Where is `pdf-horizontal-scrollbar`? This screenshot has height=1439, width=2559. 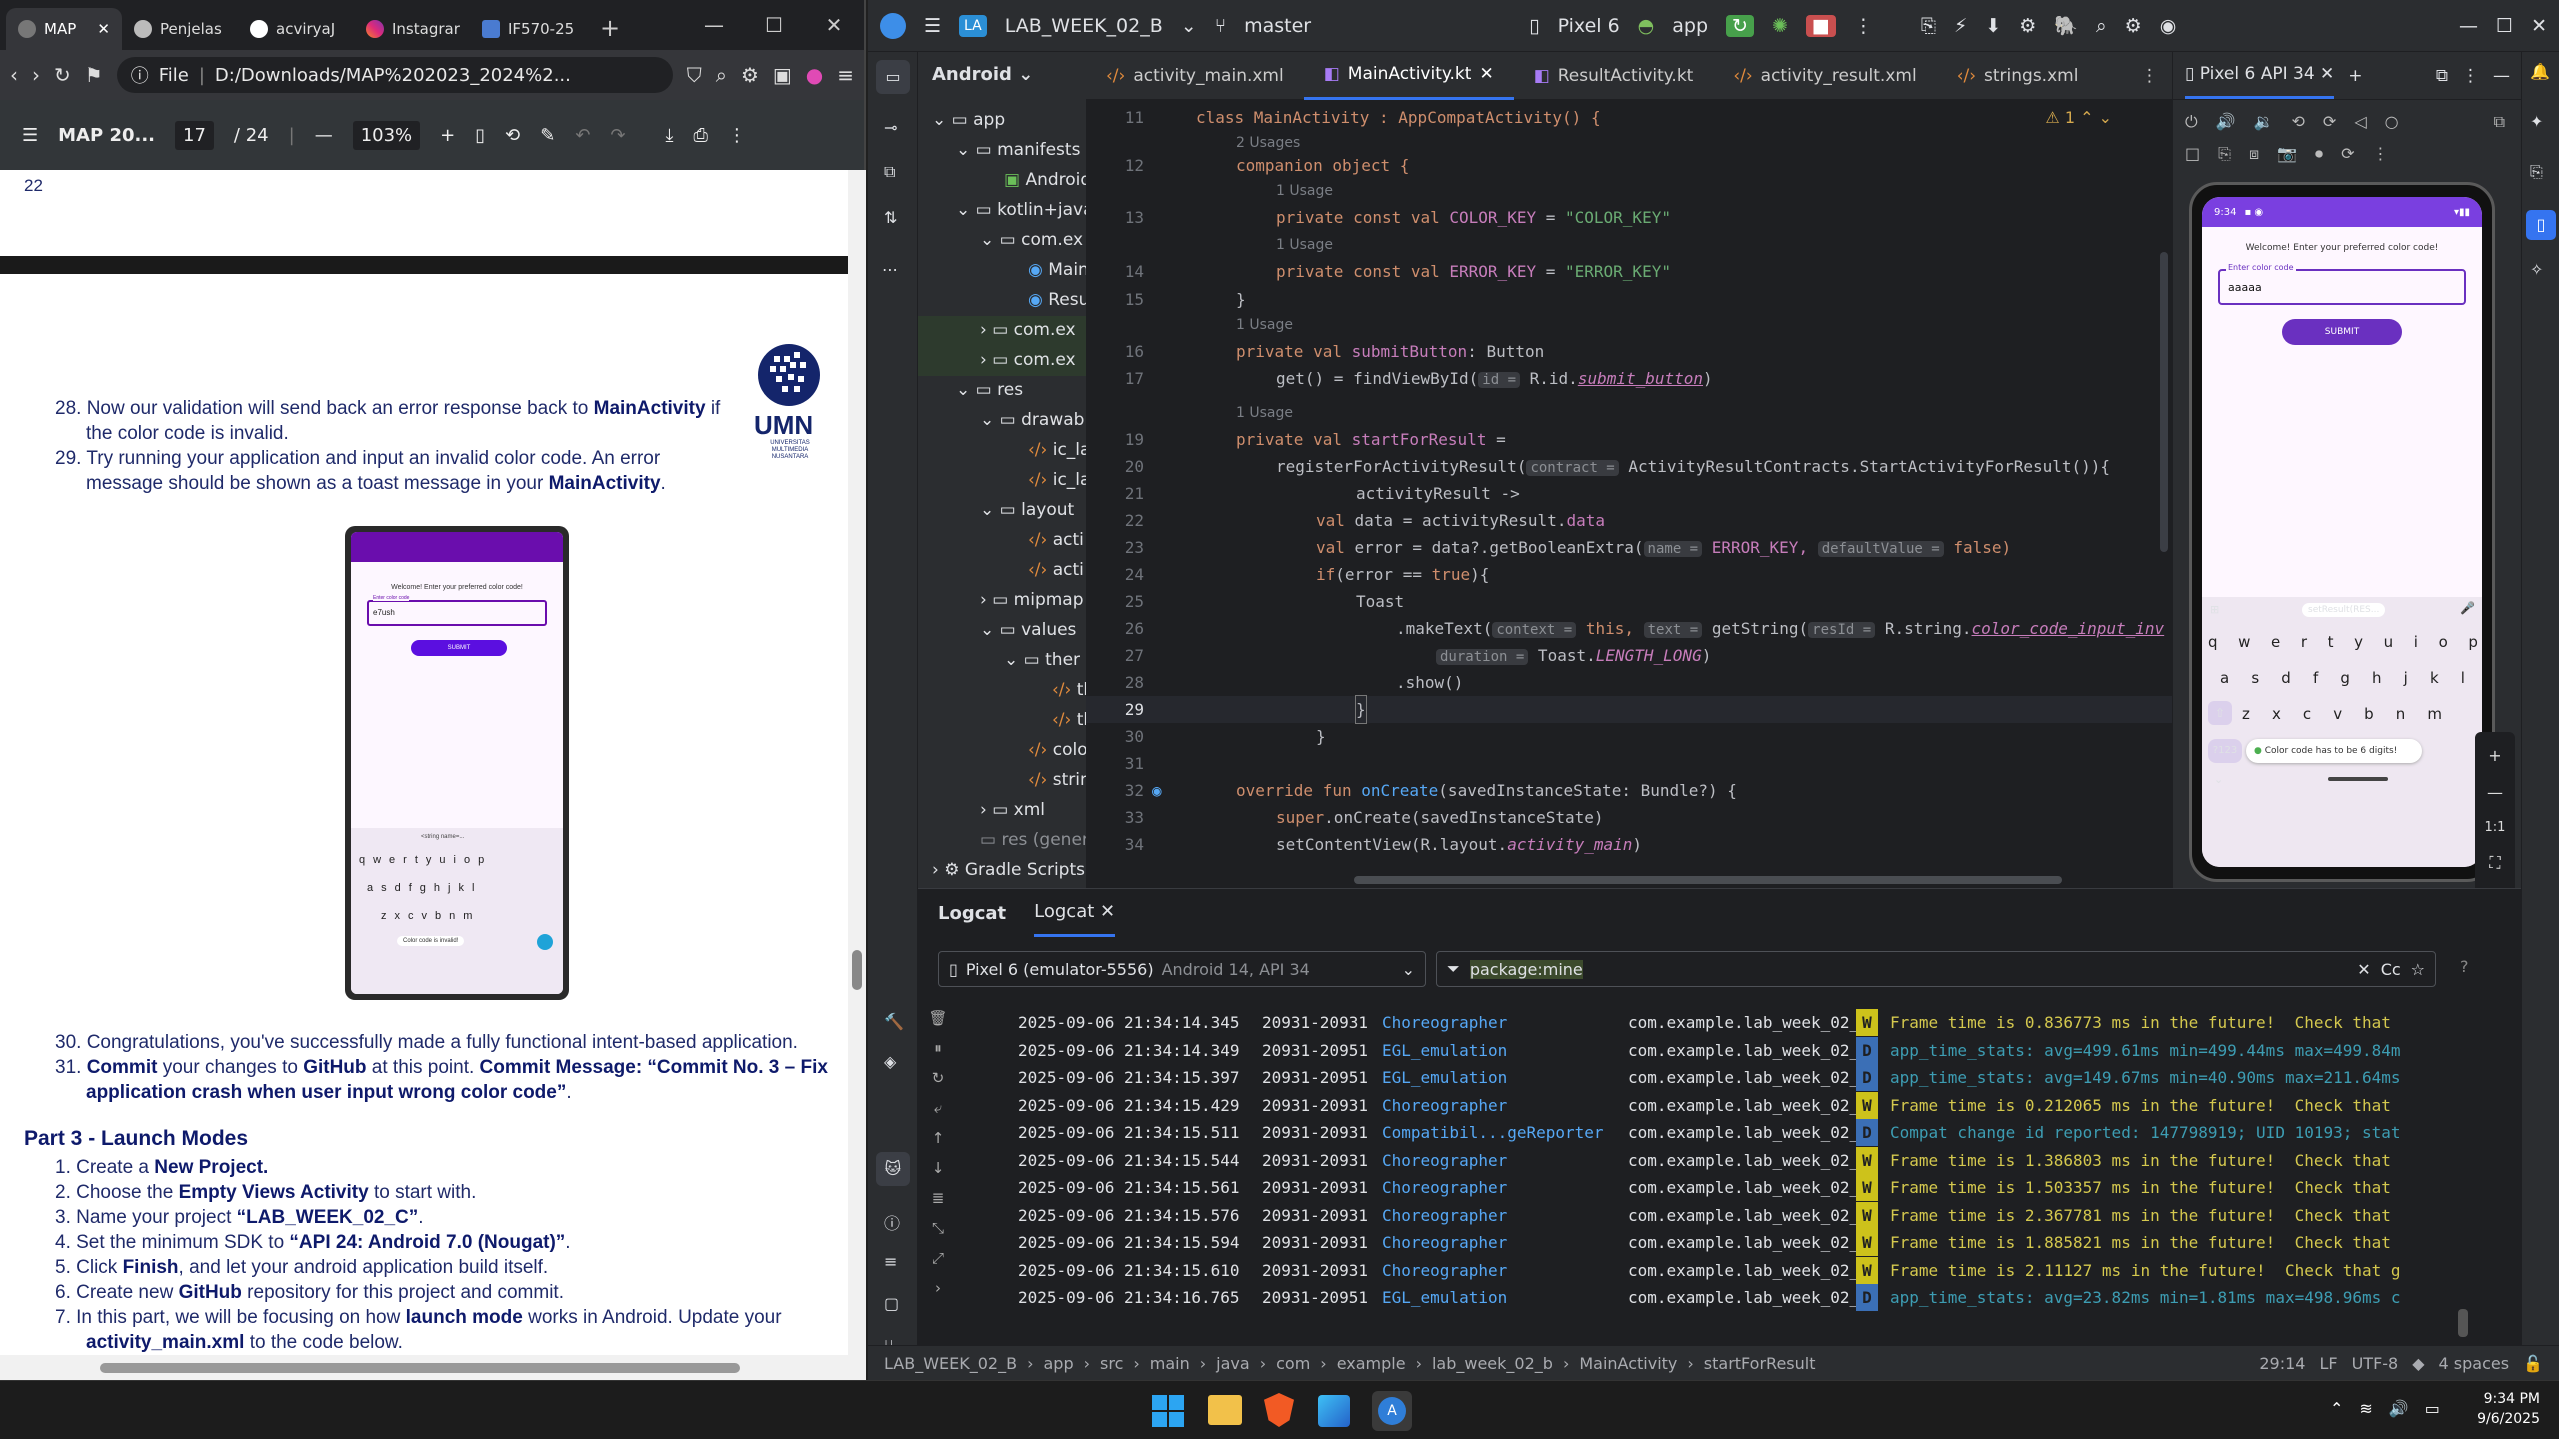 pdf-horizontal-scrollbar is located at coordinates (424, 1367).